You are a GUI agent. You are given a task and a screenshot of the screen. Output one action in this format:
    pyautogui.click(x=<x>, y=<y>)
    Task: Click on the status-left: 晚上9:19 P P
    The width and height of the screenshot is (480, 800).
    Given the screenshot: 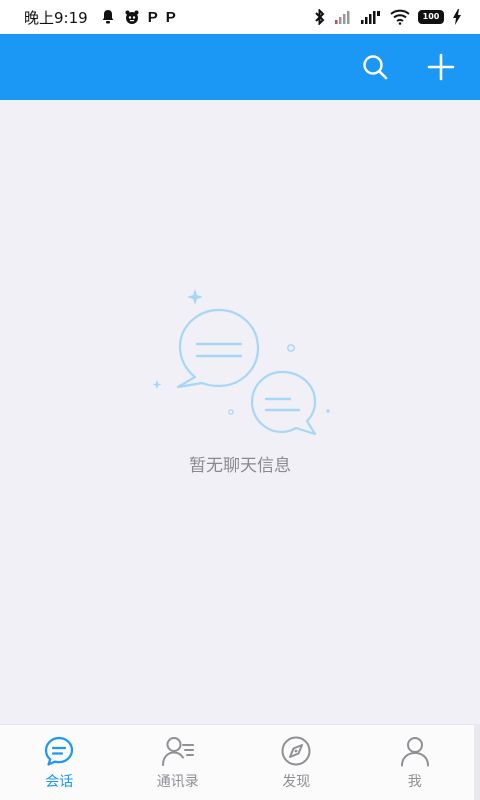 What is the action you would take?
    pyautogui.click(x=100, y=17)
    